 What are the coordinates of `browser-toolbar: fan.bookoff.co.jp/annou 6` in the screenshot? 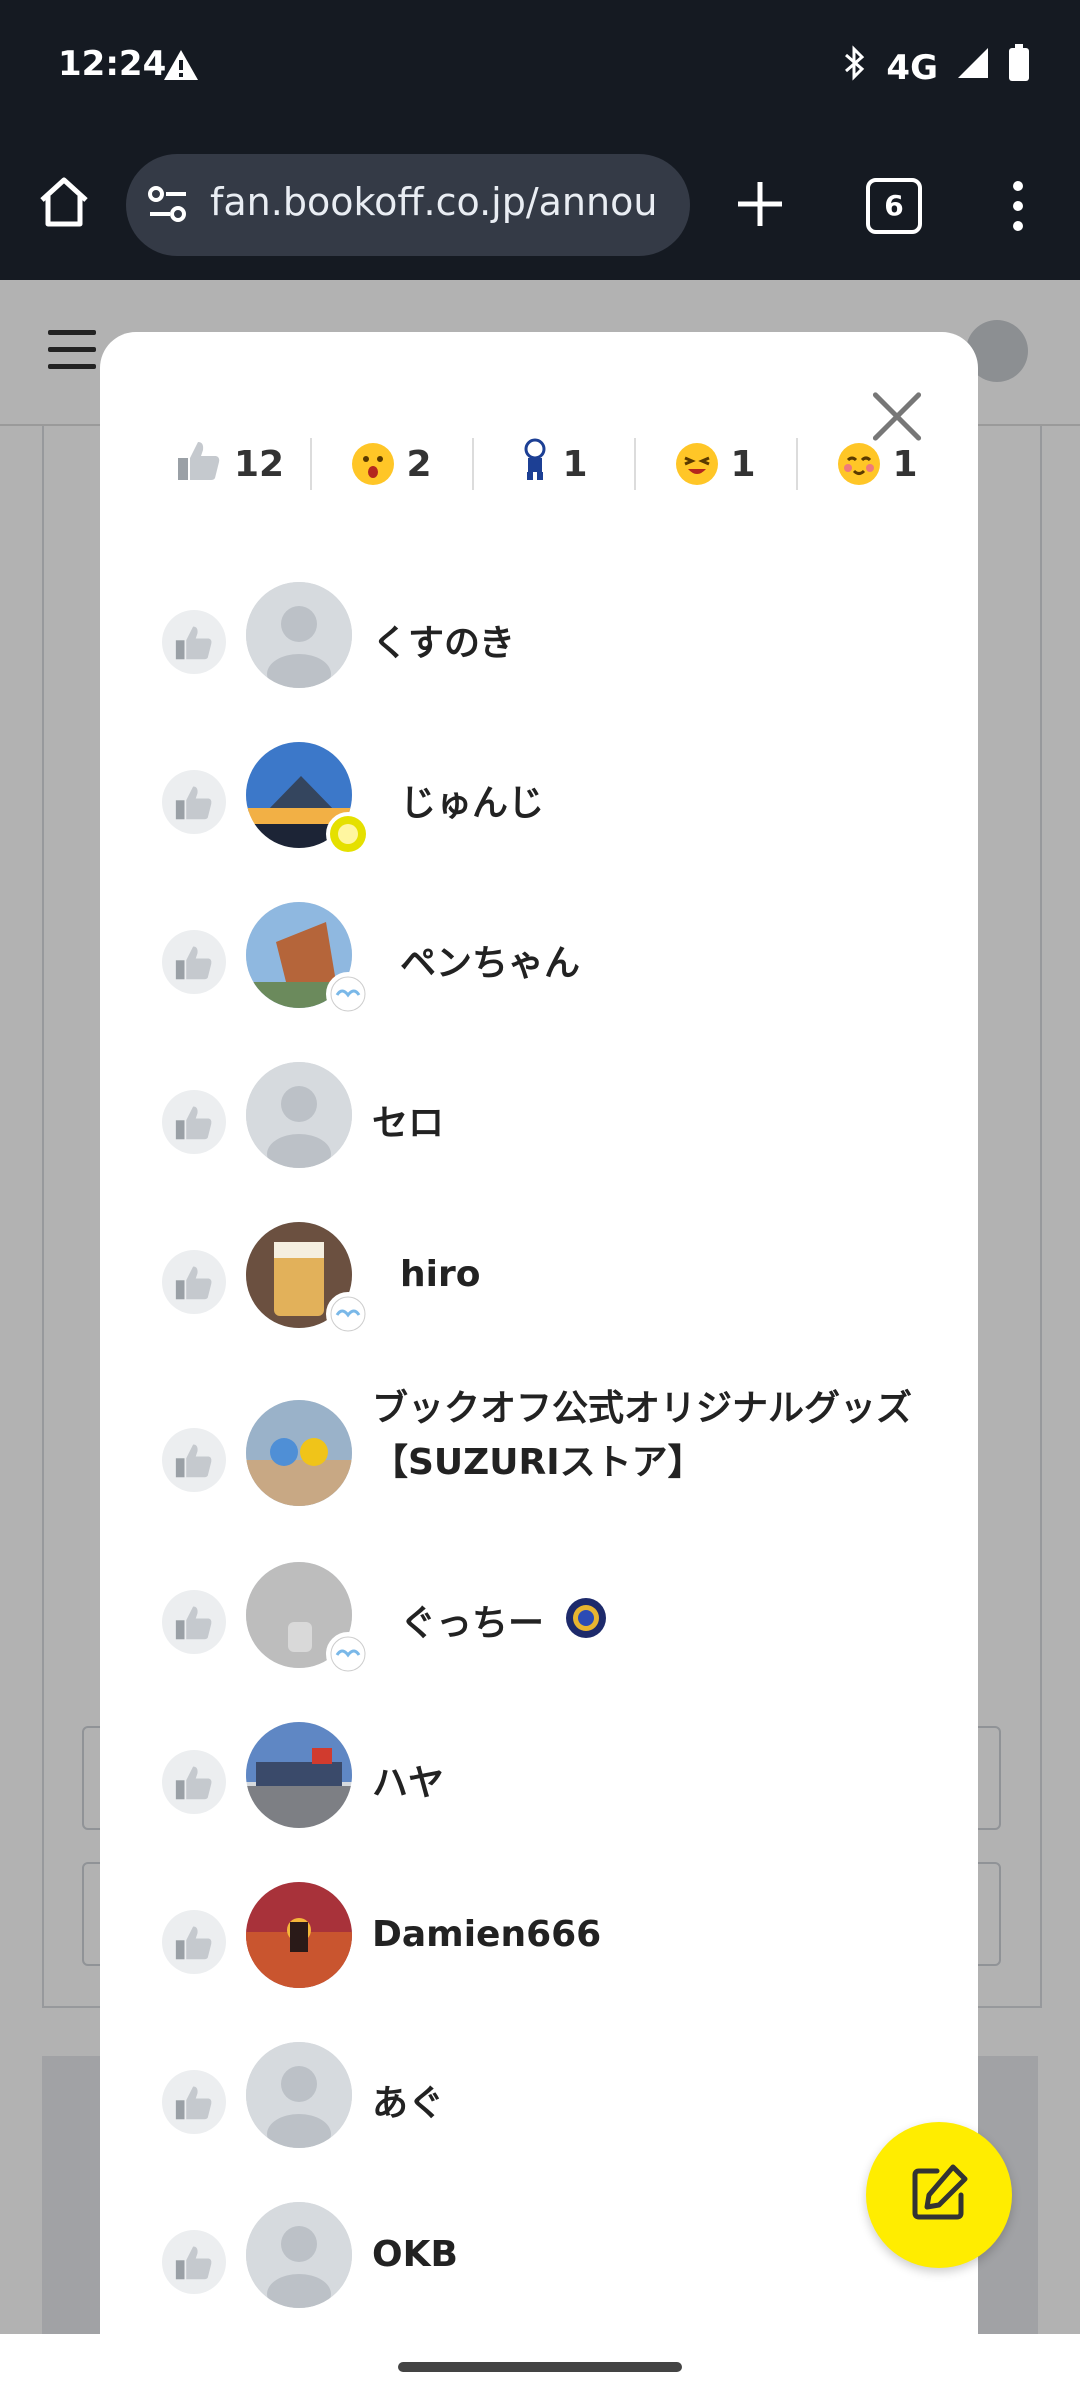 It's located at (540, 206).